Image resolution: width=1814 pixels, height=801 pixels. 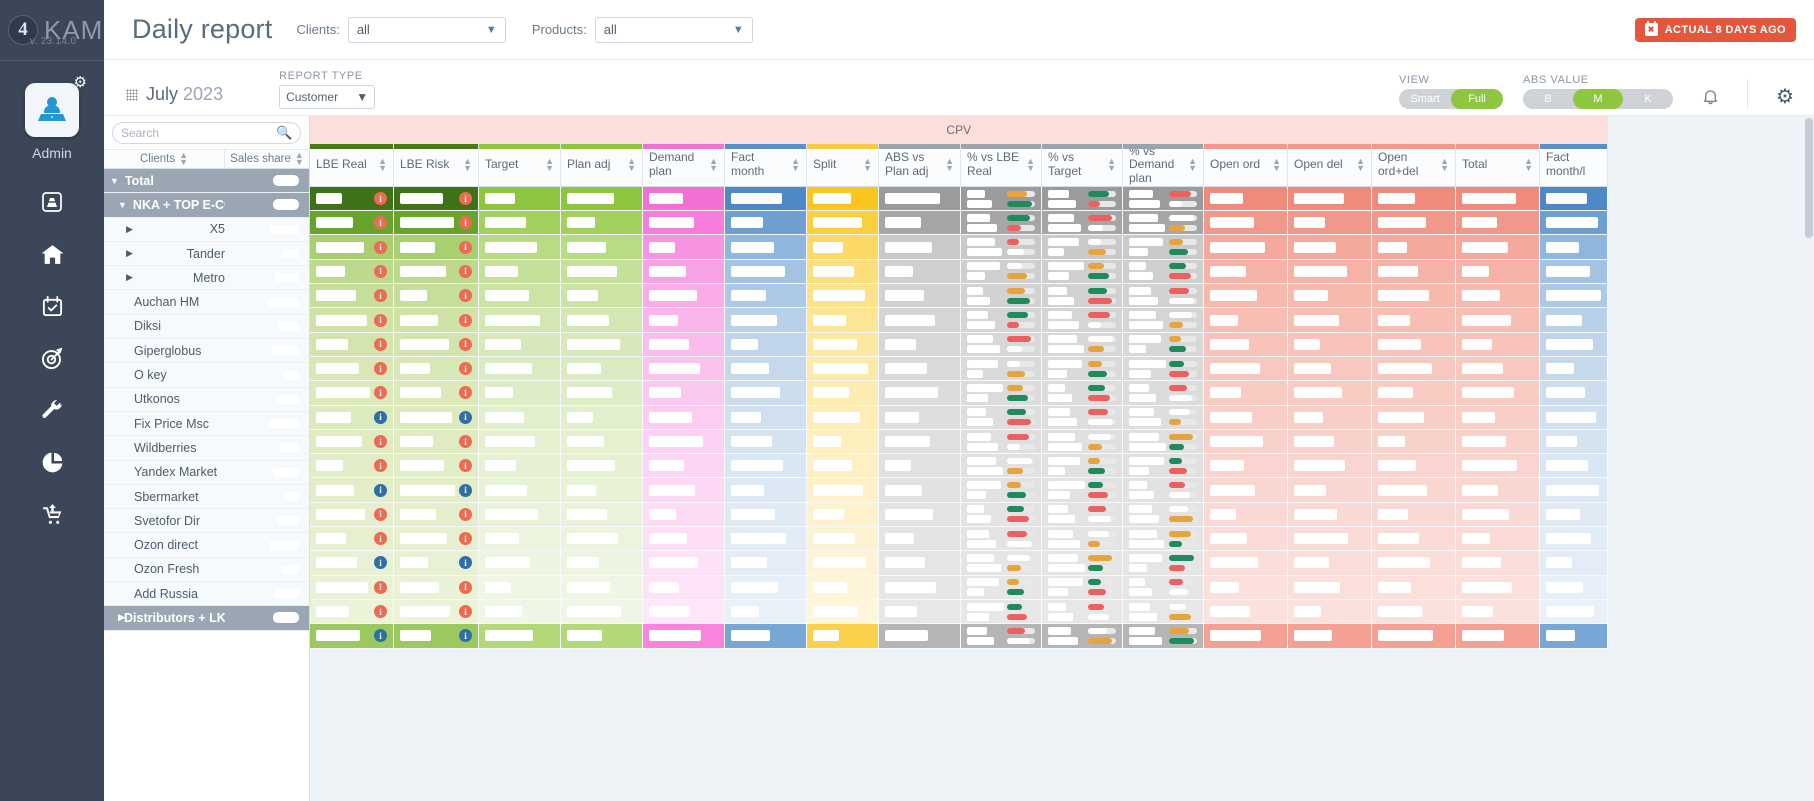 I want to click on notifications-bell-icon, so click(x=1710, y=96).